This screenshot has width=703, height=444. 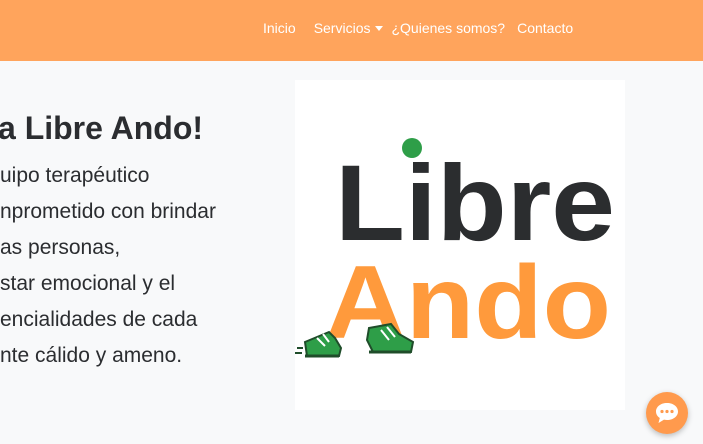 I want to click on nav-link-servicios: Servicios, so click(x=349, y=28).